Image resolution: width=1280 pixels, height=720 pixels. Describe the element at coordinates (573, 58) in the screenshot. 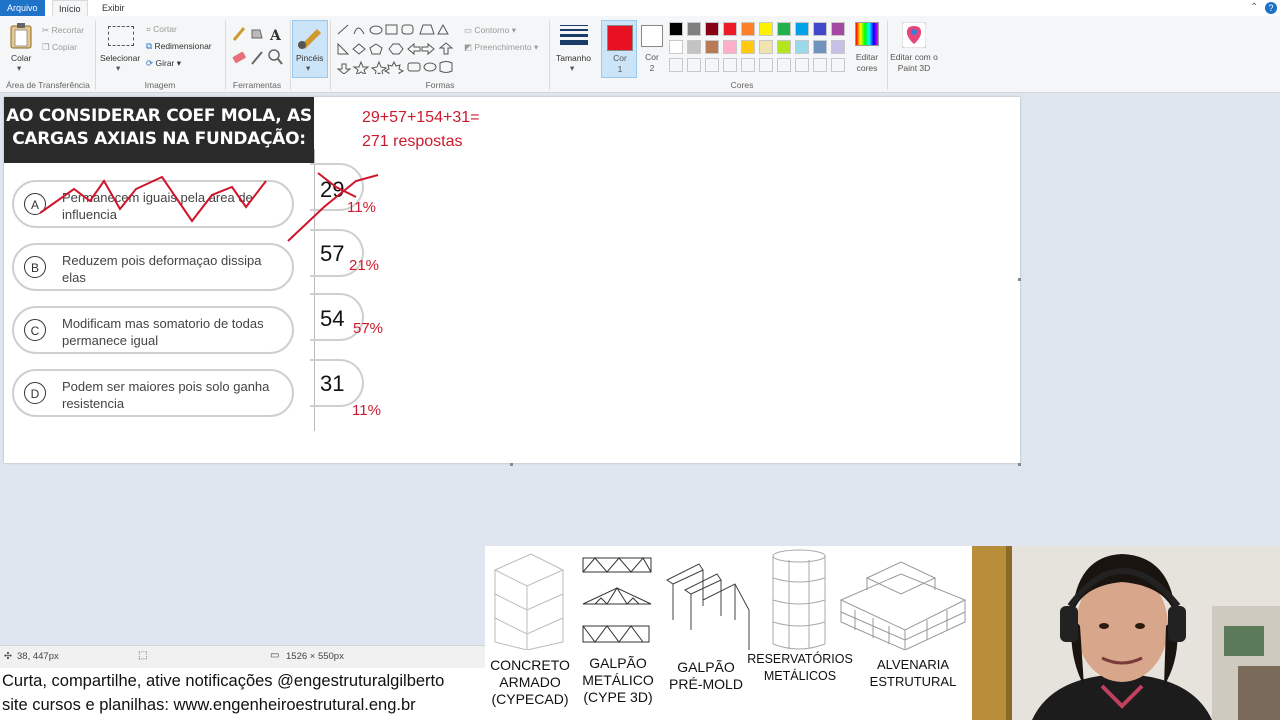

I see `size-button: Tamanho` at that location.